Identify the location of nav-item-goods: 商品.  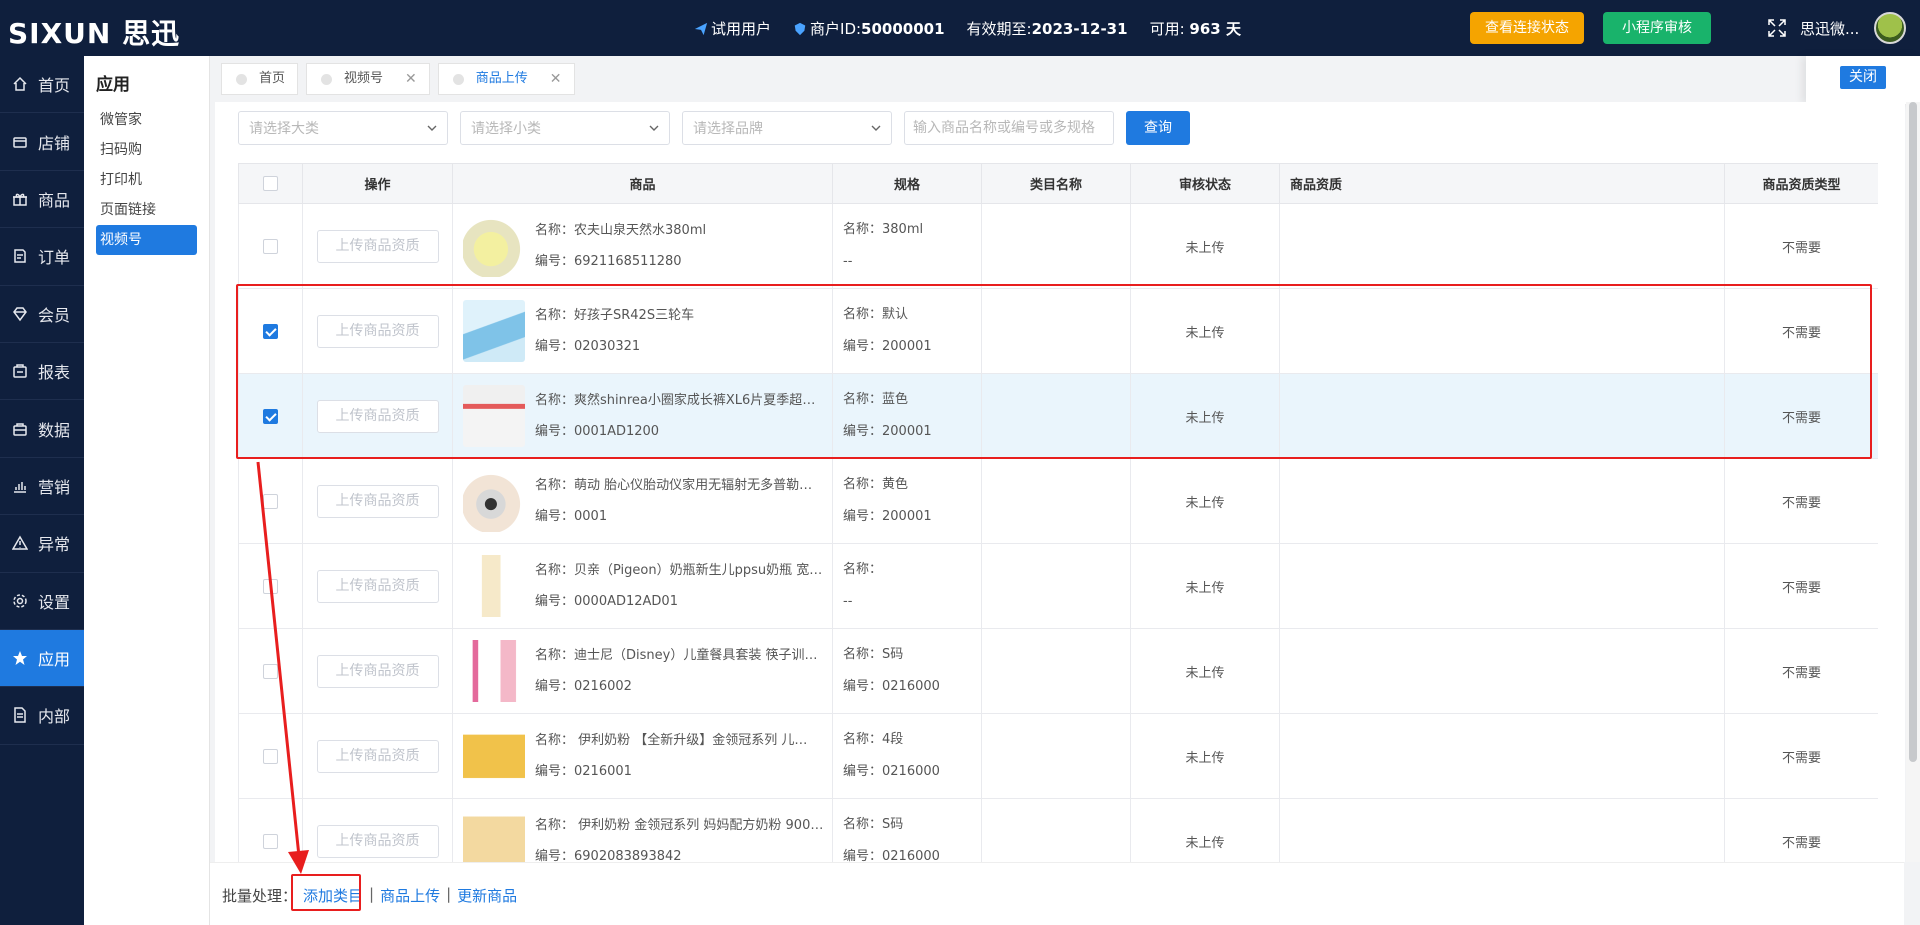
(42, 200).